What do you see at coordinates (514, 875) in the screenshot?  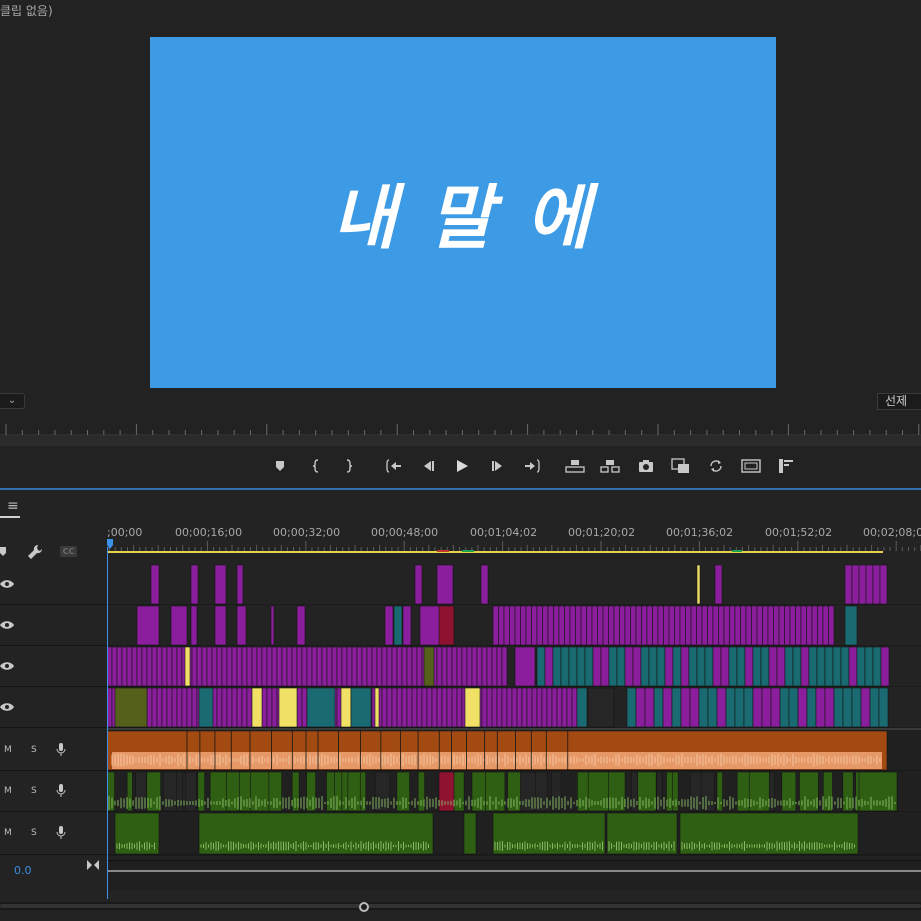 I see `master-track` at bounding box center [514, 875].